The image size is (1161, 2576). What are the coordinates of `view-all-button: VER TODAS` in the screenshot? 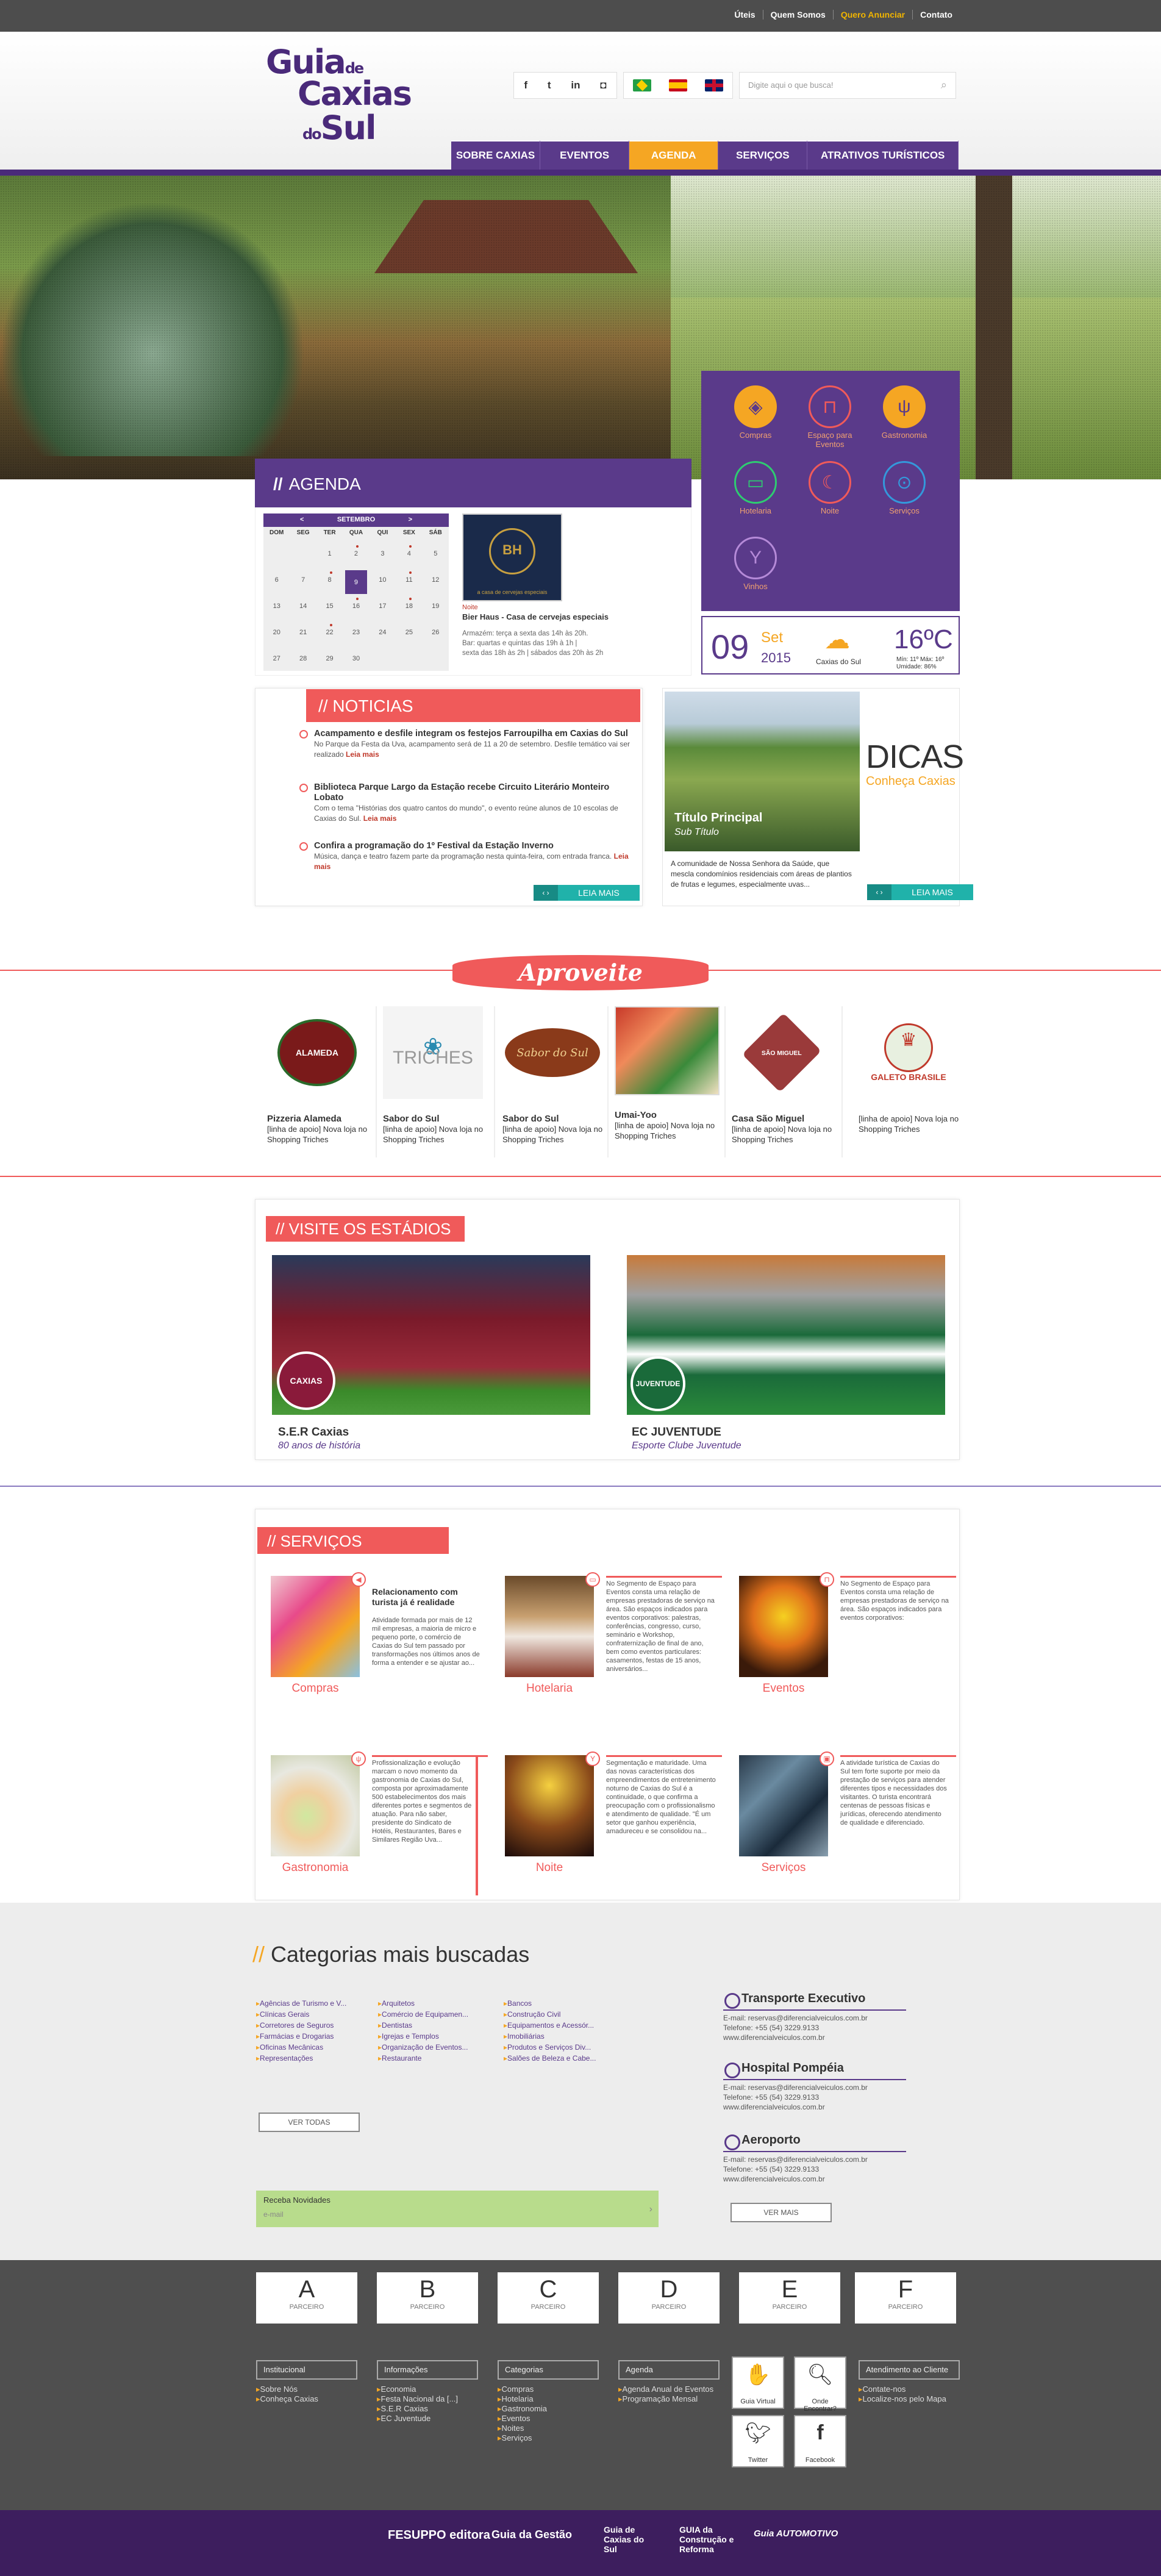 It's located at (310, 2122).